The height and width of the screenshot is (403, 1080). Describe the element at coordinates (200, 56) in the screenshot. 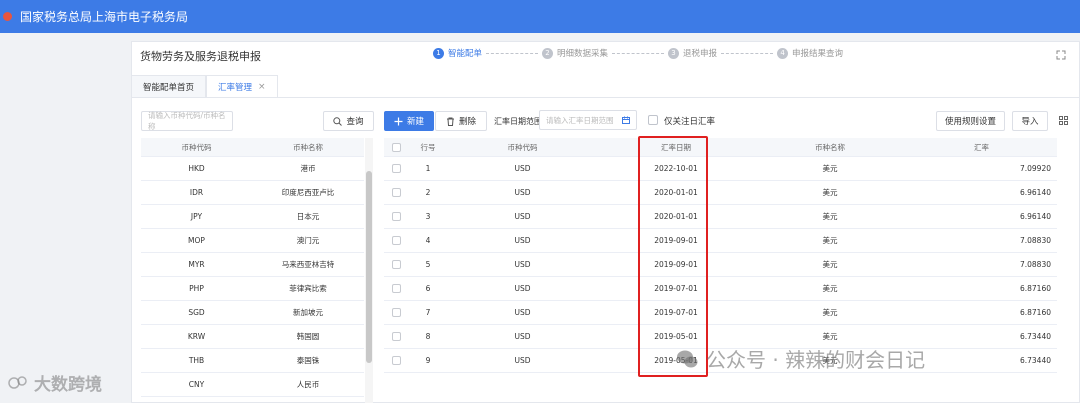

I see `module-title: 货物劳务及服务退税申报` at that location.